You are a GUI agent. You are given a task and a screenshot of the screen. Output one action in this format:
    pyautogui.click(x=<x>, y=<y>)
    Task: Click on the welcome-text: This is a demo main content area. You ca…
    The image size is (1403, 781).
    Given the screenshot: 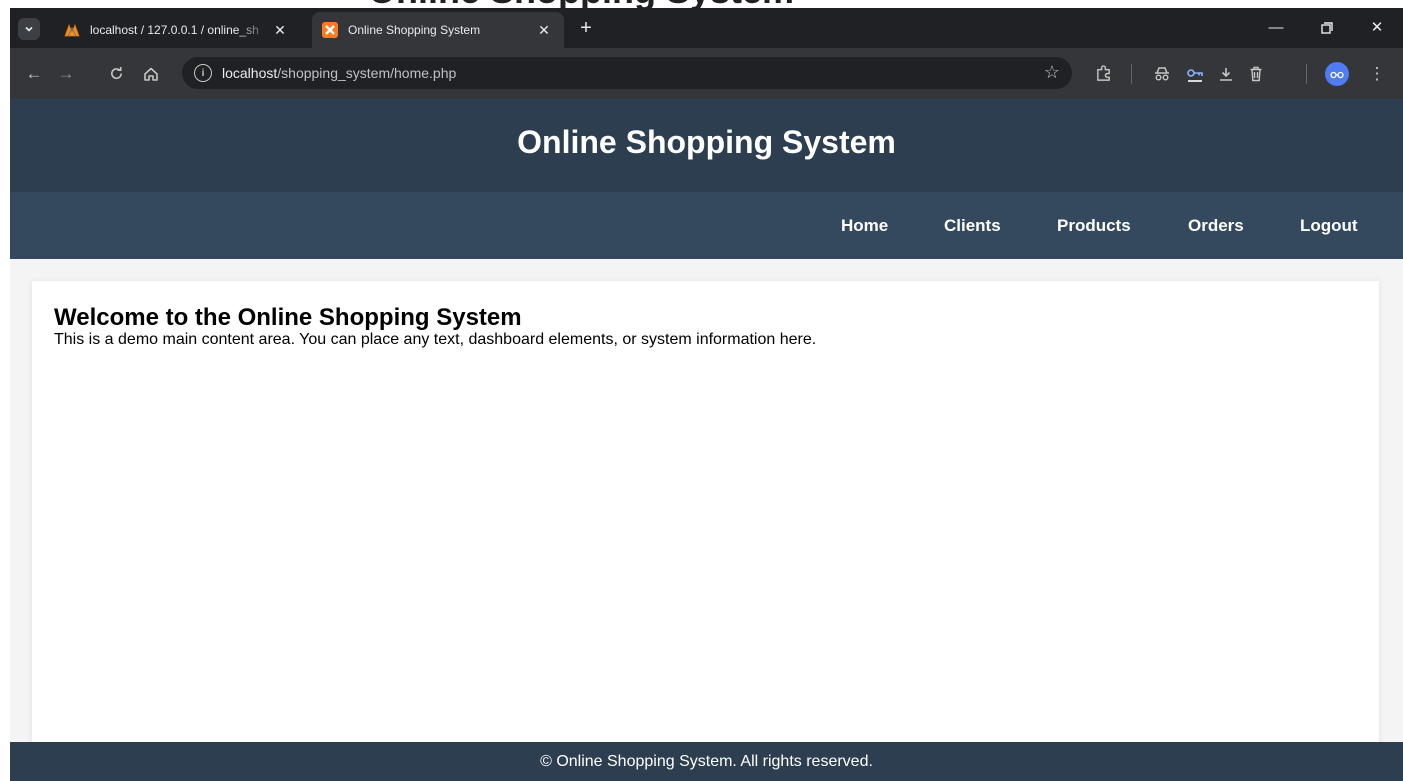 What is the action you would take?
    pyautogui.click(x=435, y=339)
    